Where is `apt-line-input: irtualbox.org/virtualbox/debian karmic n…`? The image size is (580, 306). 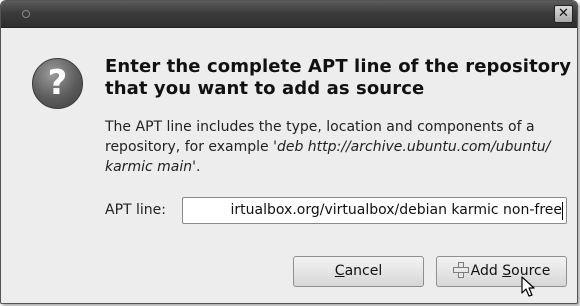 apt-line-input: irtualbox.org/virtualbox/debian karmic n… is located at coordinates (374, 210).